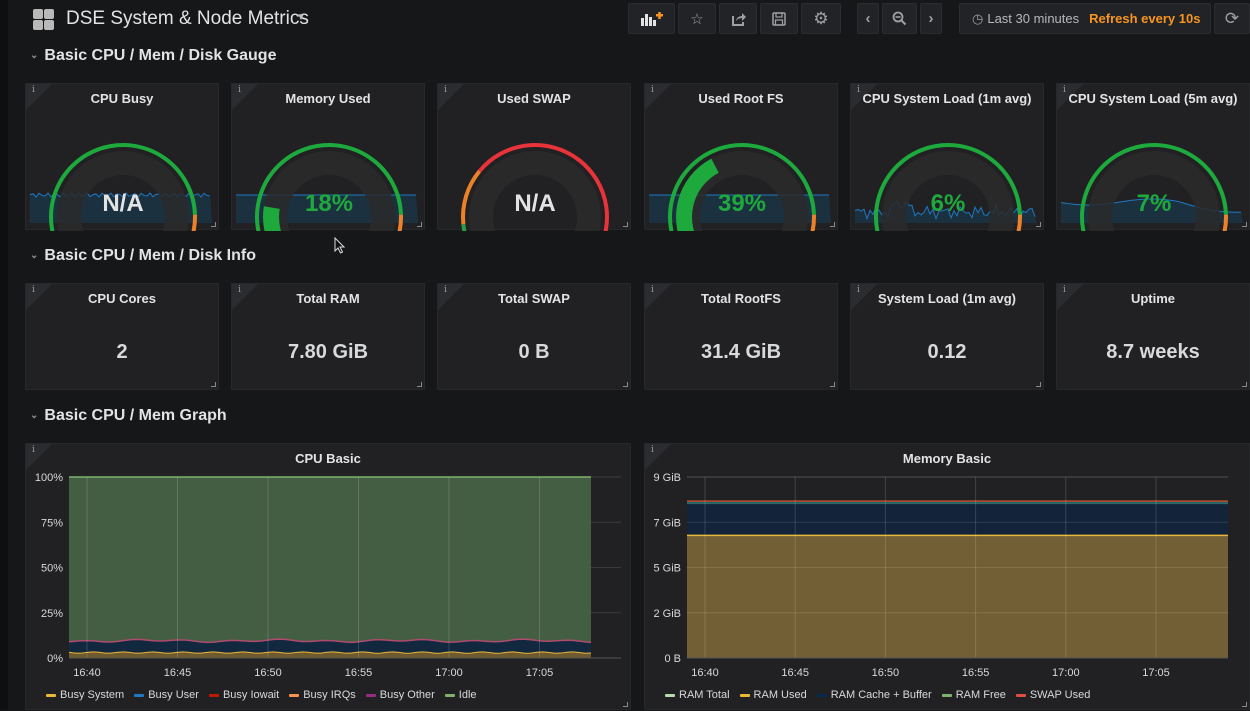 This screenshot has width=1250, height=711. I want to click on star-icon: ☆, so click(697, 19).